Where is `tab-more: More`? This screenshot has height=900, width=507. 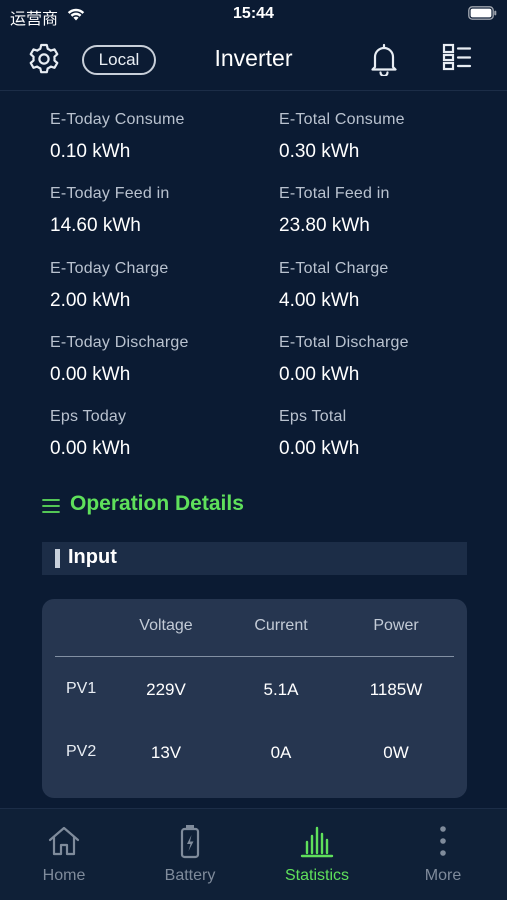
tab-more: More is located at coordinates (443, 854).